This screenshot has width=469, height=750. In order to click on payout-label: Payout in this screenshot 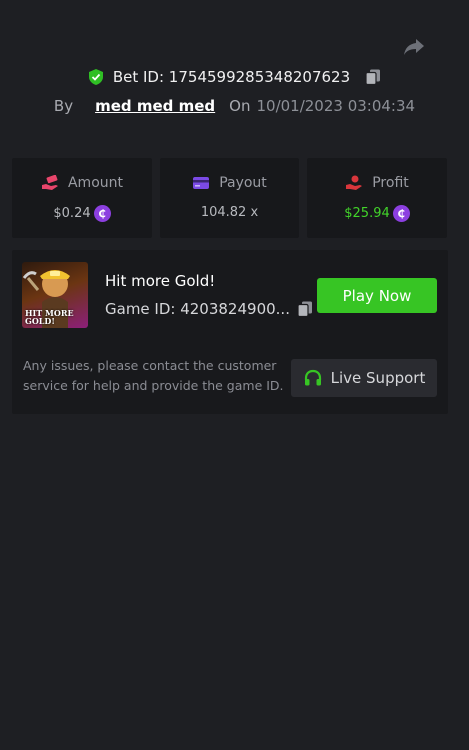, I will do `click(243, 183)`.